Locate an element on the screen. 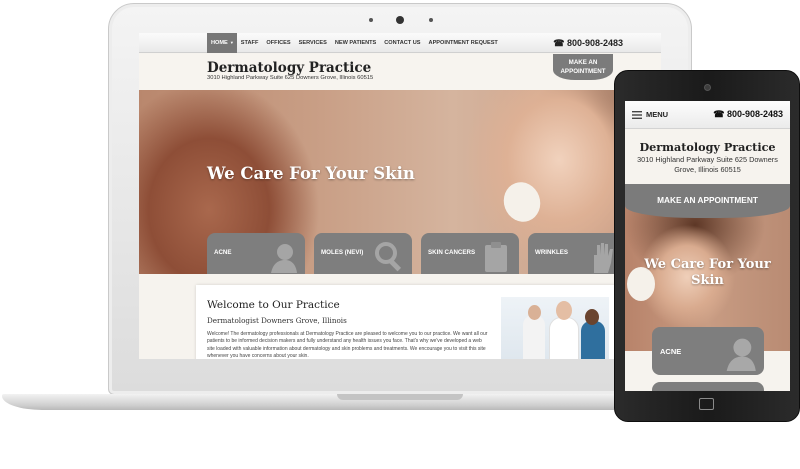 The width and height of the screenshot is (800, 469). doctors-photo is located at coordinates (555, 328).